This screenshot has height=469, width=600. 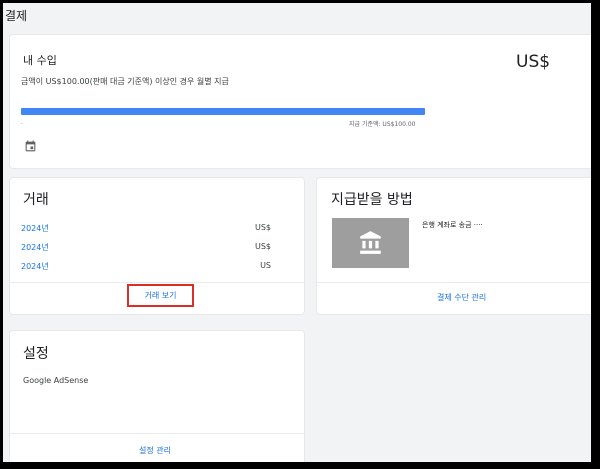 What do you see at coordinates (265, 265) in the screenshot?
I see `transaction-amount: US` at bounding box center [265, 265].